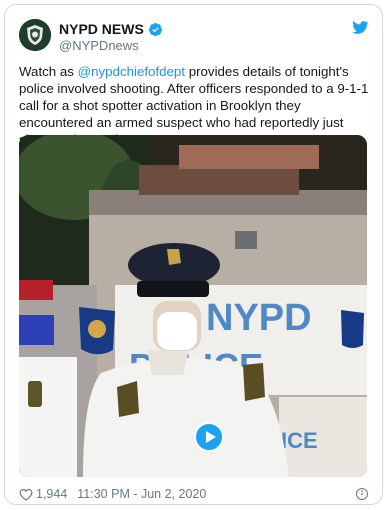  I want to click on user-handle: @NYPDnews, so click(99, 45).